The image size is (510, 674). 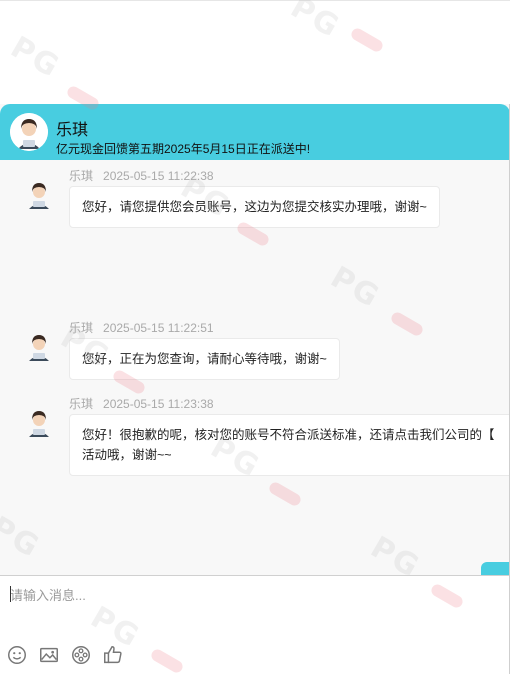 I want to click on agent-avatar, so click(x=29, y=132).